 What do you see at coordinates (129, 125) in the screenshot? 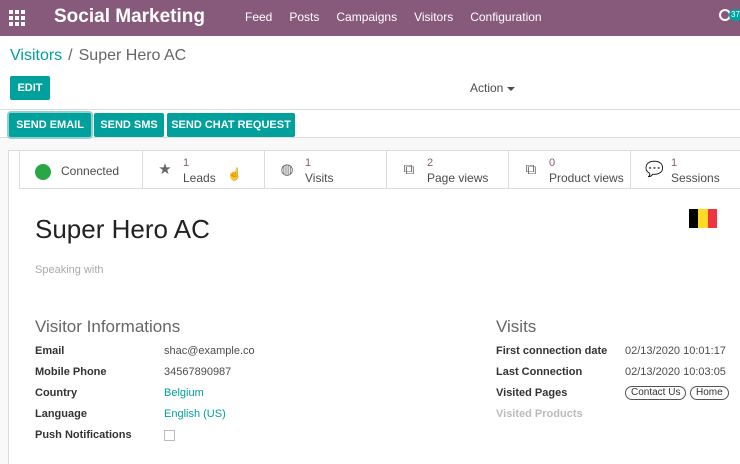
I see `send-sms-button: SEND SMS` at bounding box center [129, 125].